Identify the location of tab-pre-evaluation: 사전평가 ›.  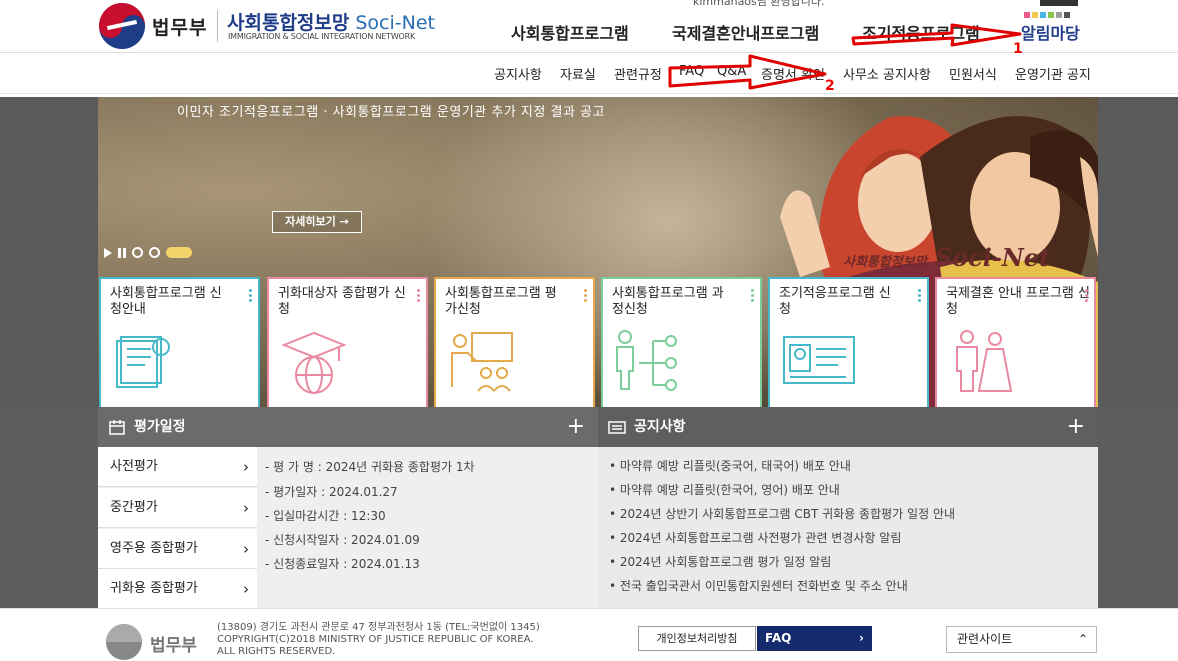
(177, 467).